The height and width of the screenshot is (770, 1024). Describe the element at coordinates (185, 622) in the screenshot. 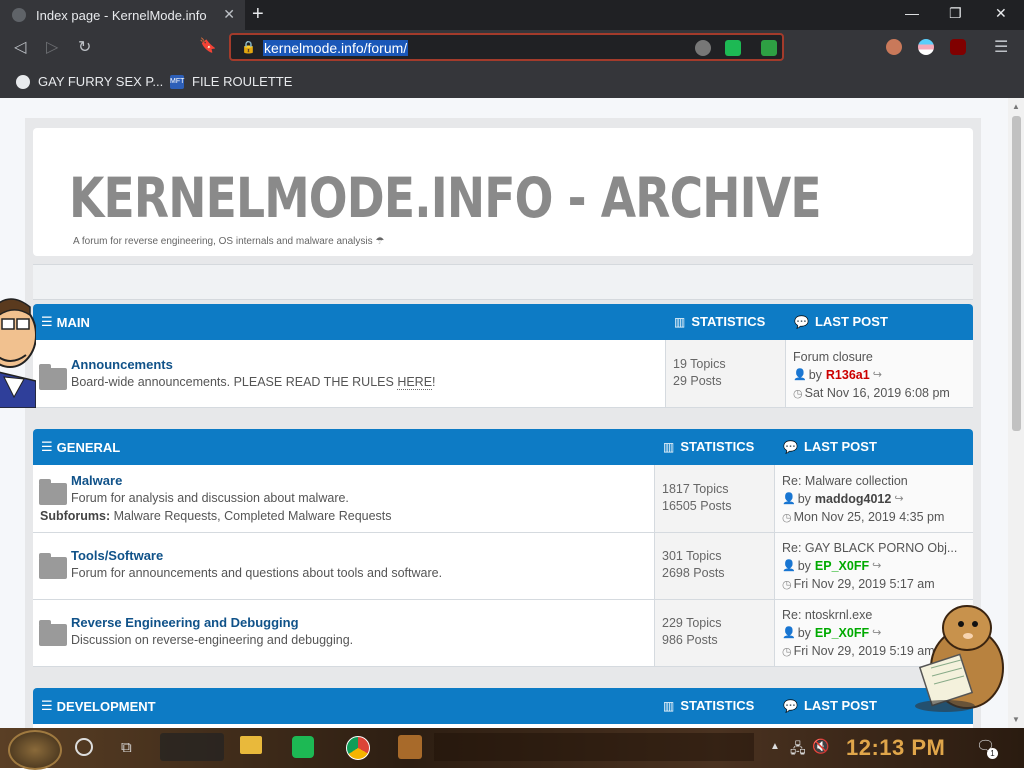

I see `forum-link: Reverse Engineering and Debugging` at that location.